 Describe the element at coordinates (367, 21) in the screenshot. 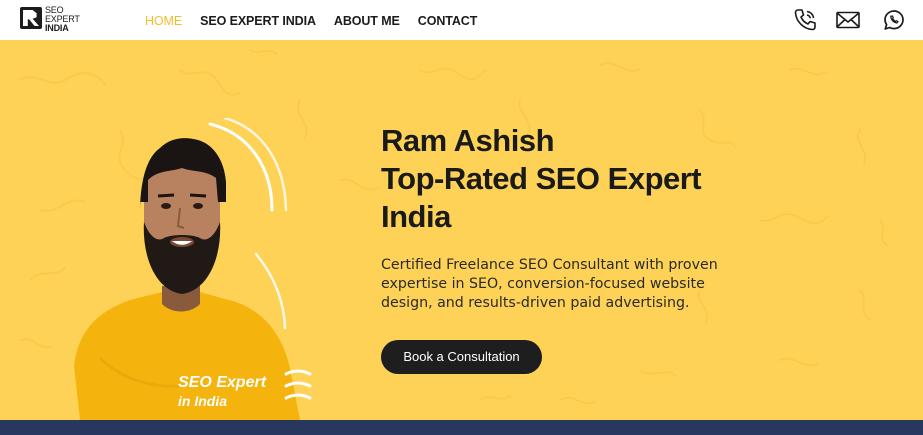

I see `nav-about-me-link: ABOUT ME` at that location.